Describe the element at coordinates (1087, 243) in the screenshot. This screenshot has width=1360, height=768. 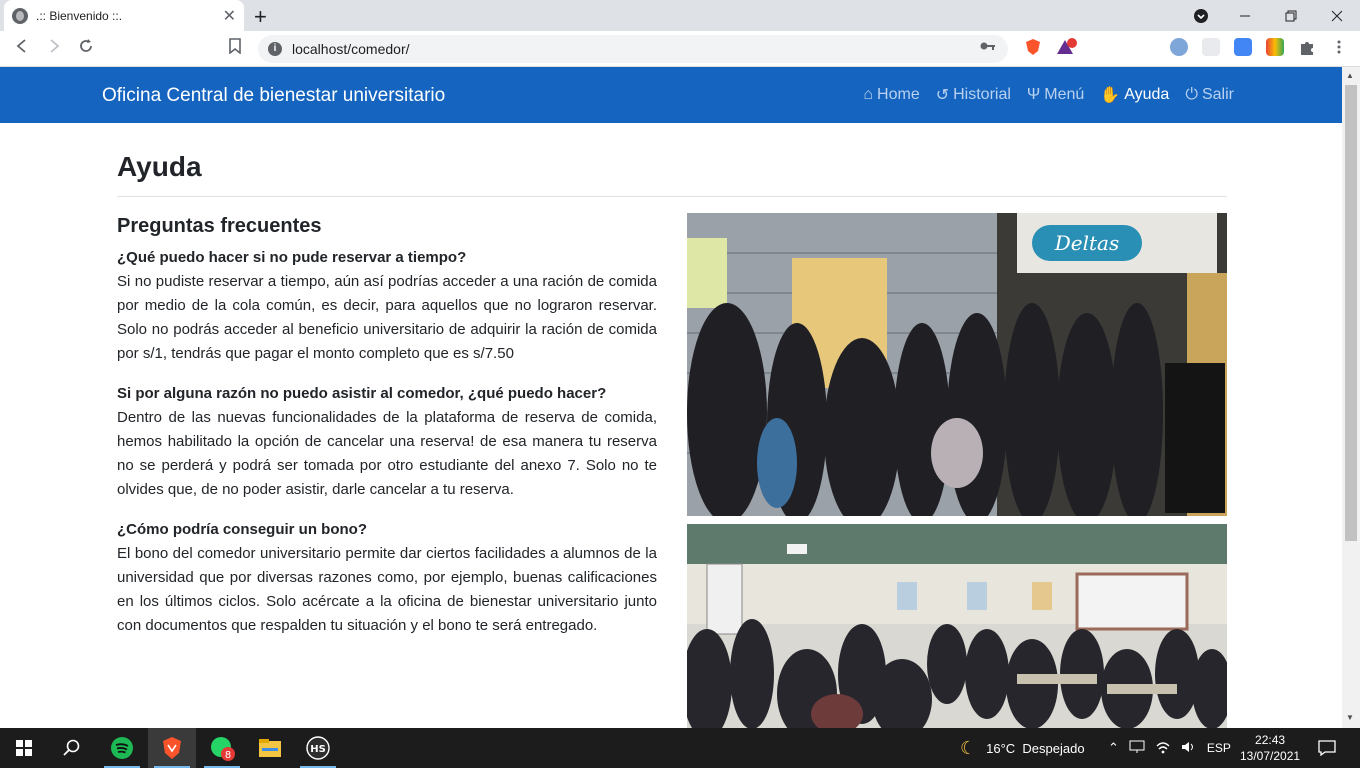
I see `photo-sign-text: Deltas` at that location.